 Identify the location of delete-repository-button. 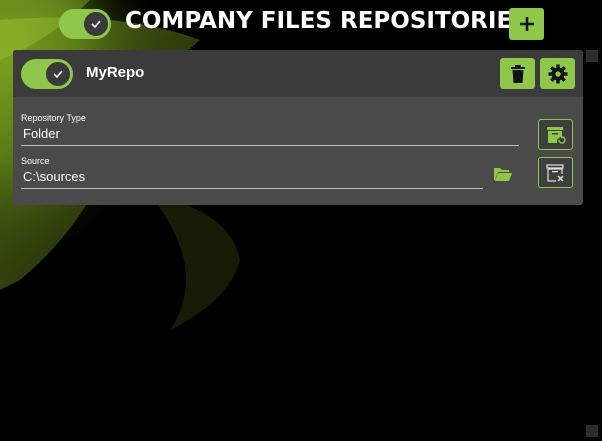
(517, 73).